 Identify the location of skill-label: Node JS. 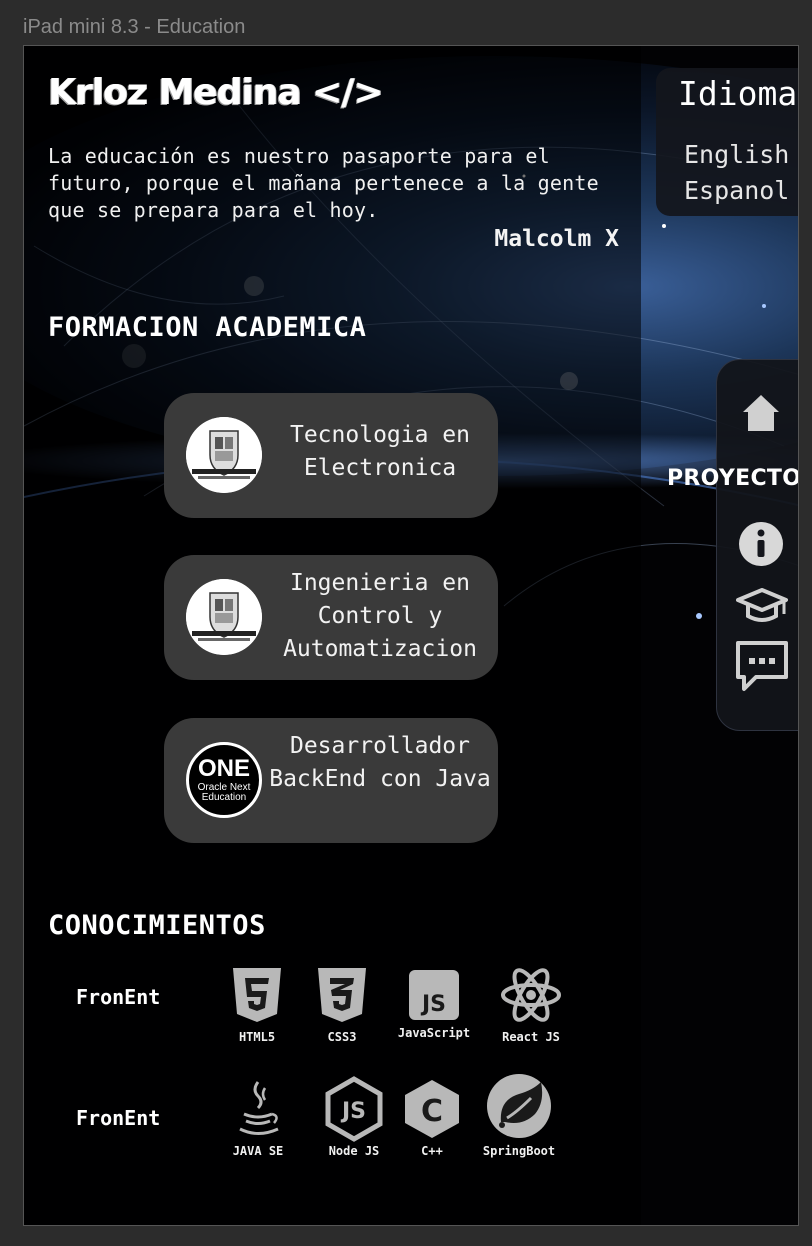
(354, 1151).